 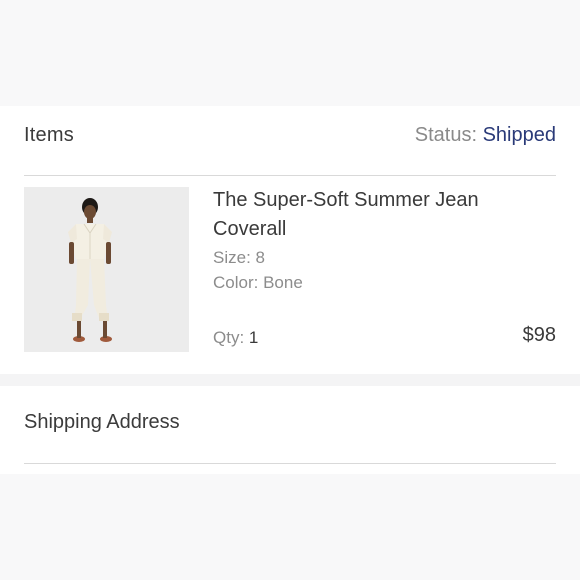 I want to click on items-divider, so click(x=290, y=175).